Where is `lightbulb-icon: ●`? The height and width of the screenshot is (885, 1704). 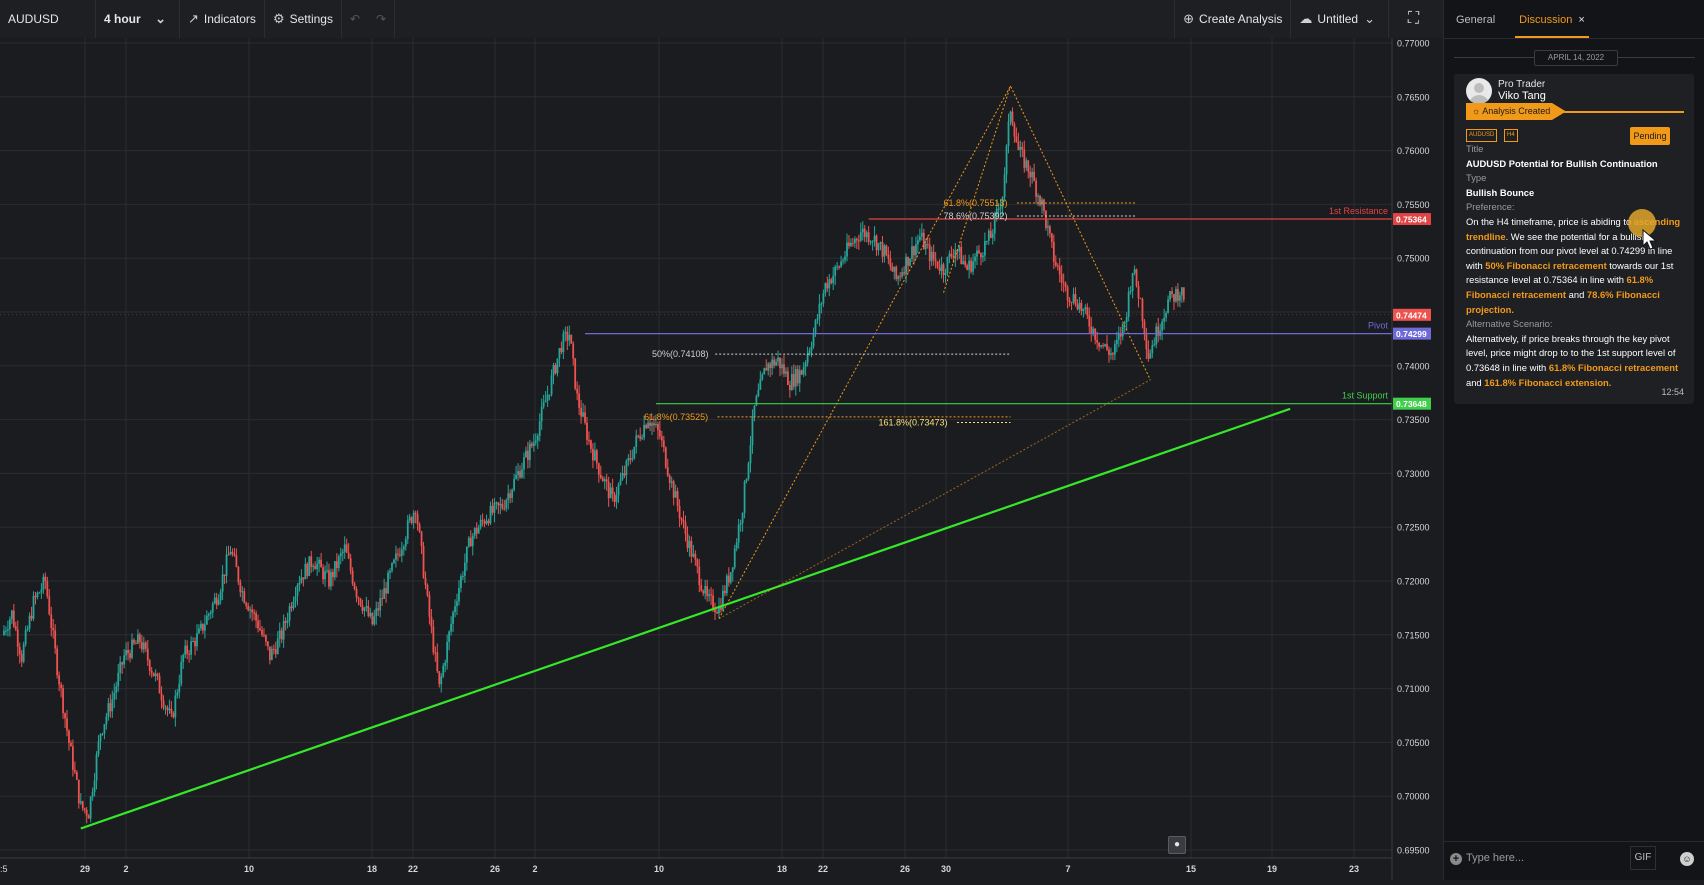 lightbulb-icon: ● is located at coordinates (1177, 845).